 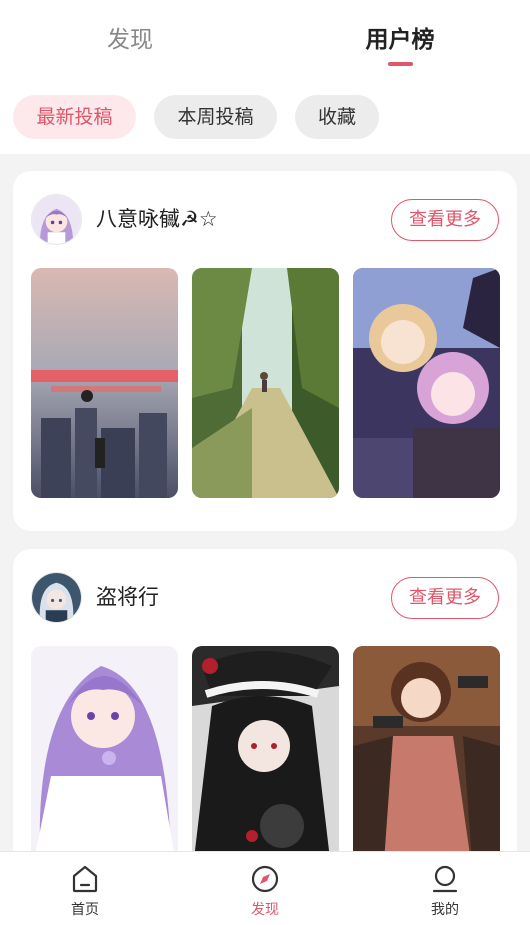 I want to click on active-tab-indicator, so click(x=400, y=64).